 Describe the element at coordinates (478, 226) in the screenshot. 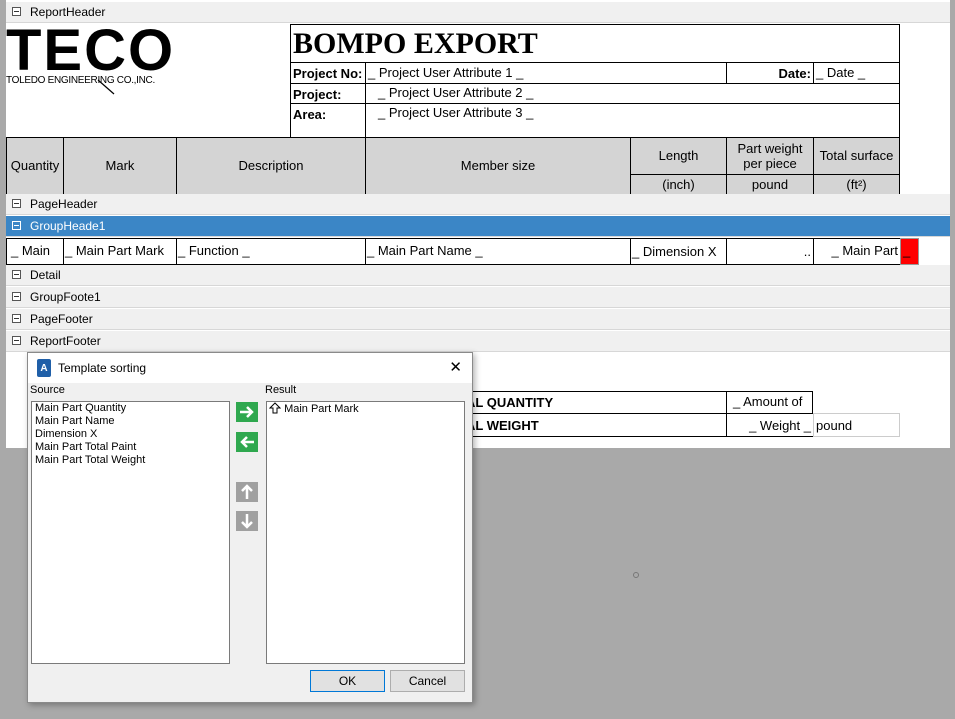

I see `band-group-header: GroupHeade1` at that location.